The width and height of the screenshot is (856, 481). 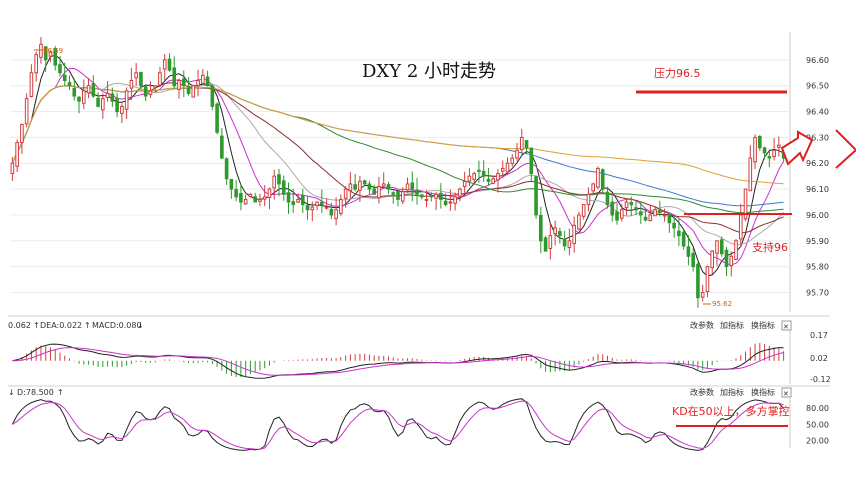 I want to click on macd-tick-label: -0.12, so click(x=820, y=379).